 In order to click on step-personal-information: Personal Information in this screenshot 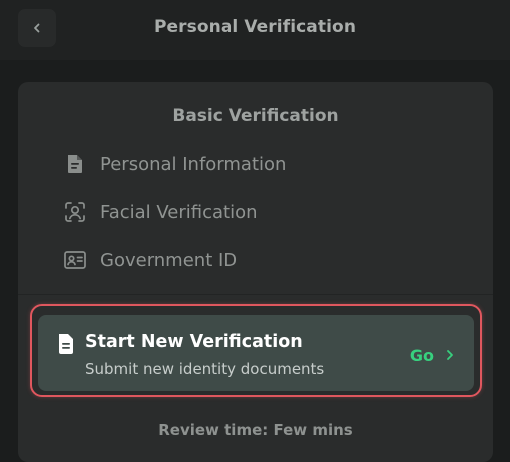, I will do `click(174, 164)`.